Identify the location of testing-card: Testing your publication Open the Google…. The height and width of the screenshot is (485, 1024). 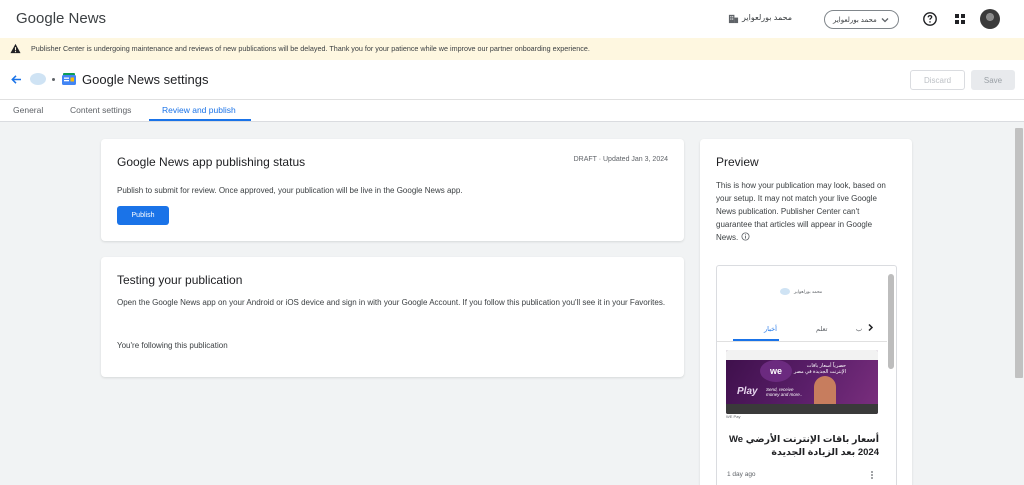
(392, 317).